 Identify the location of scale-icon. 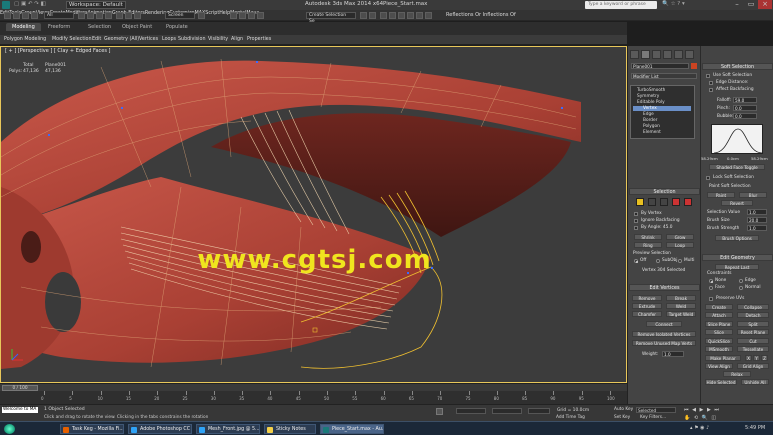
(137, 15).